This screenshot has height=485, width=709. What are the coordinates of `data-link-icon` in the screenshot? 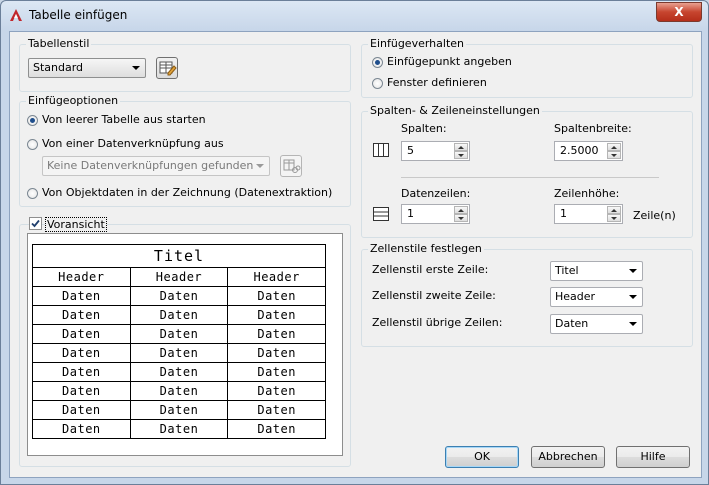 It's located at (292, 166).